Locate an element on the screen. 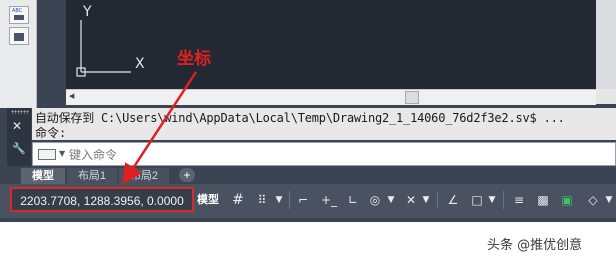 The height and width of the screenshot is (261, 616). annotation-label: 坐标 is located at coordinates (194, 59).